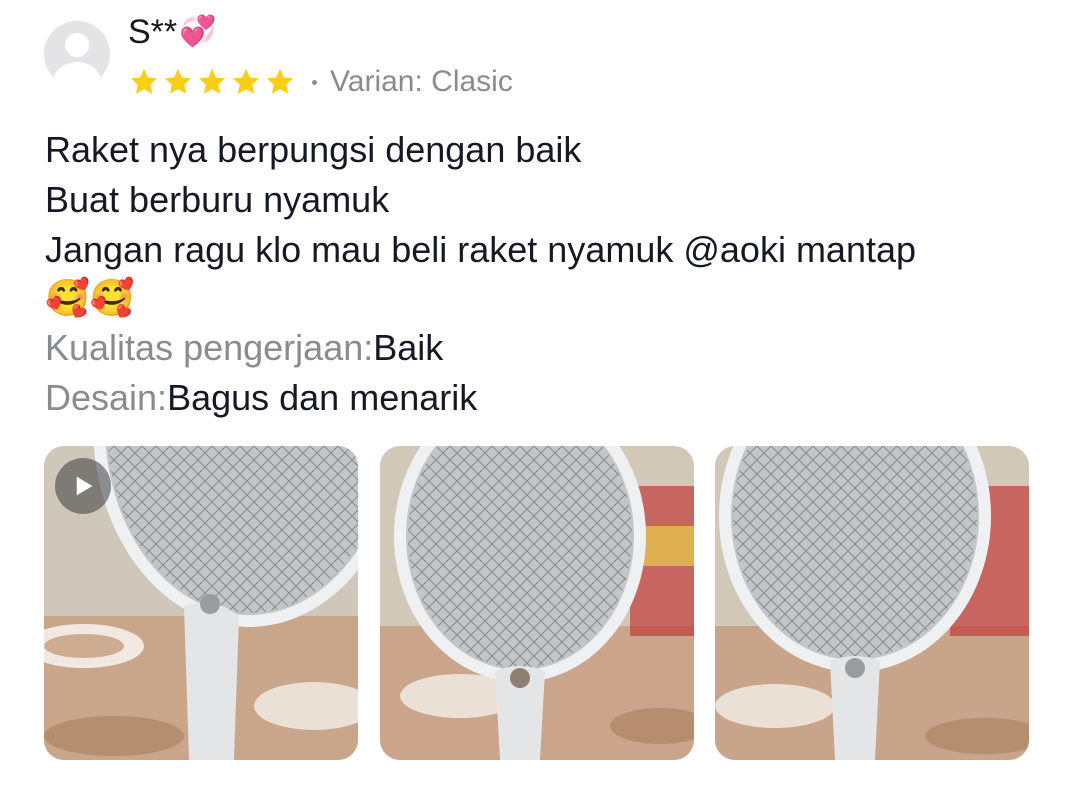 The width and height of the screenshot is (1080, 794). Describe the element at coordinates (209, 347) in the screenshot. I see `attribute-key: Kualitas pengerjaan:` at that location.